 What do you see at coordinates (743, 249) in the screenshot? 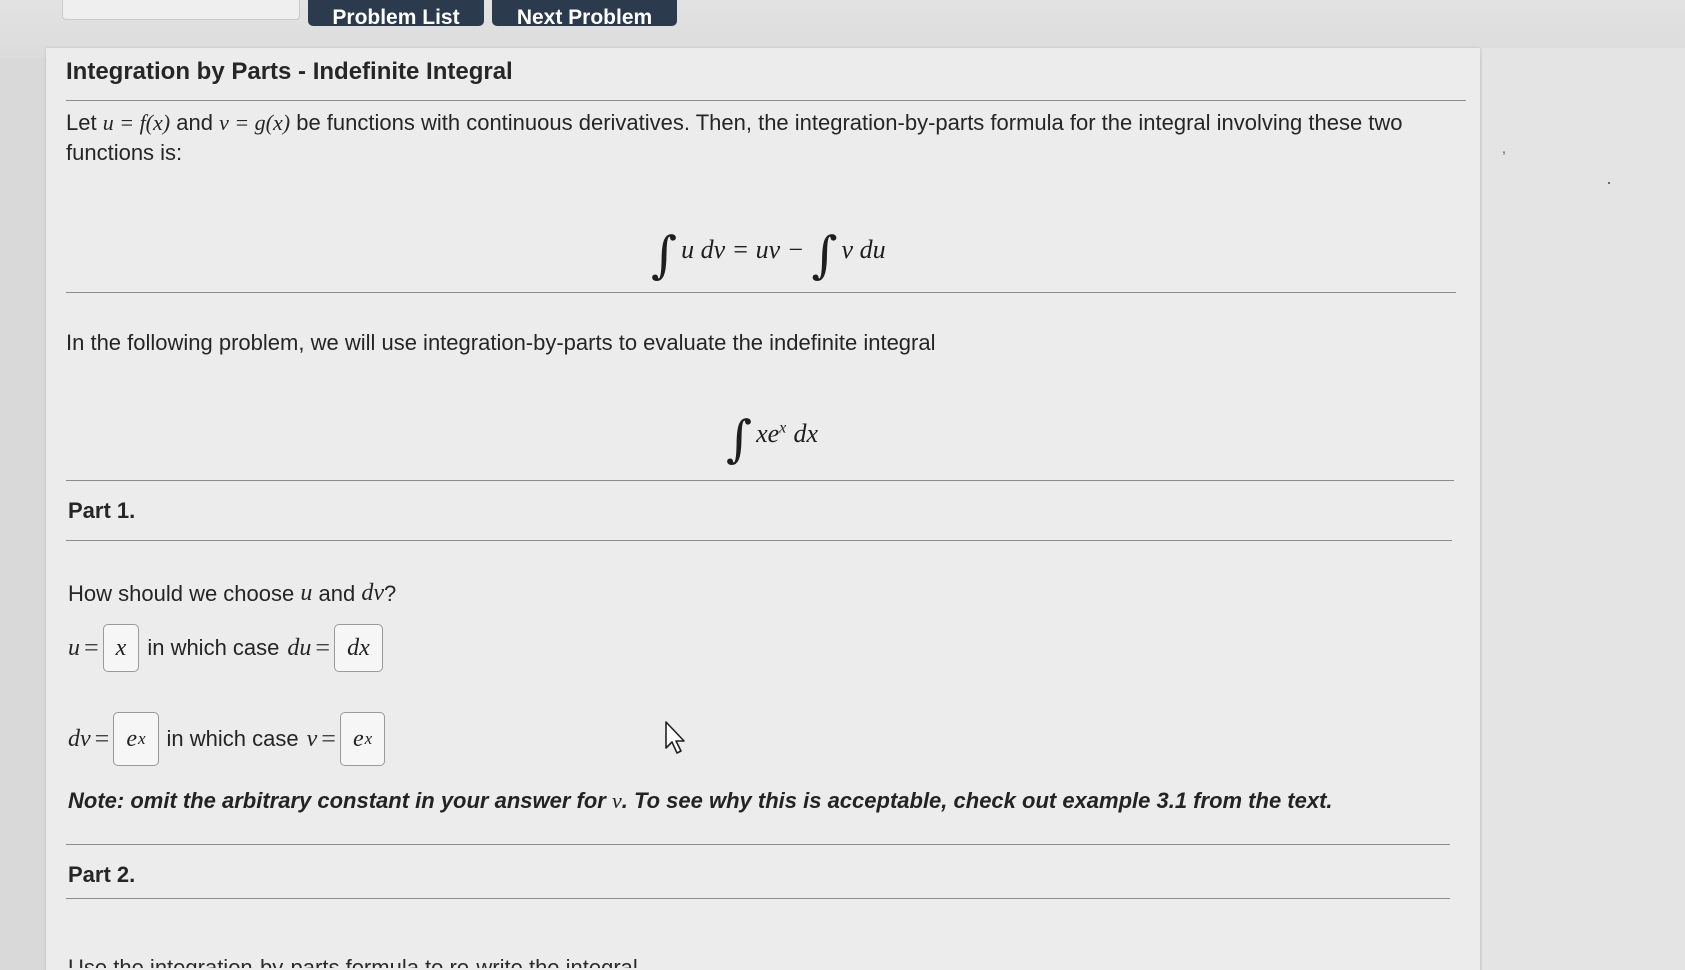
I see `formula-lhs: u dv = uv −` at bounding box center [743, 249].